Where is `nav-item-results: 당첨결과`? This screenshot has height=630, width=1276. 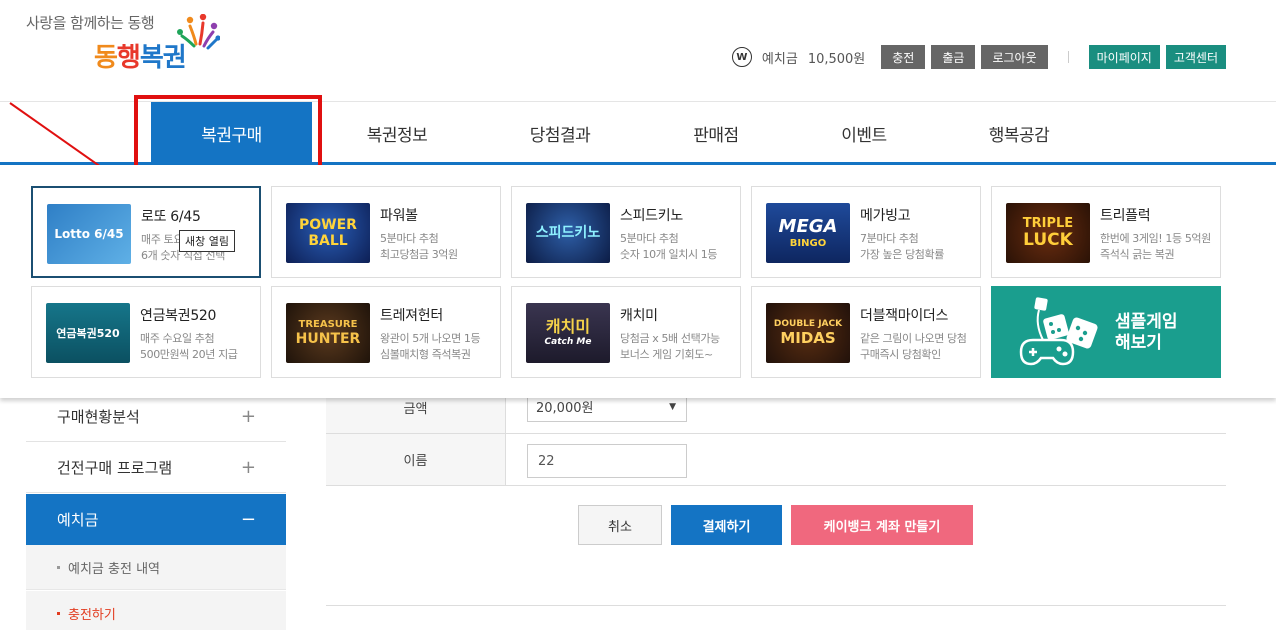
nav-item-results: 당첨결과 is located at coordinates (560, 133).